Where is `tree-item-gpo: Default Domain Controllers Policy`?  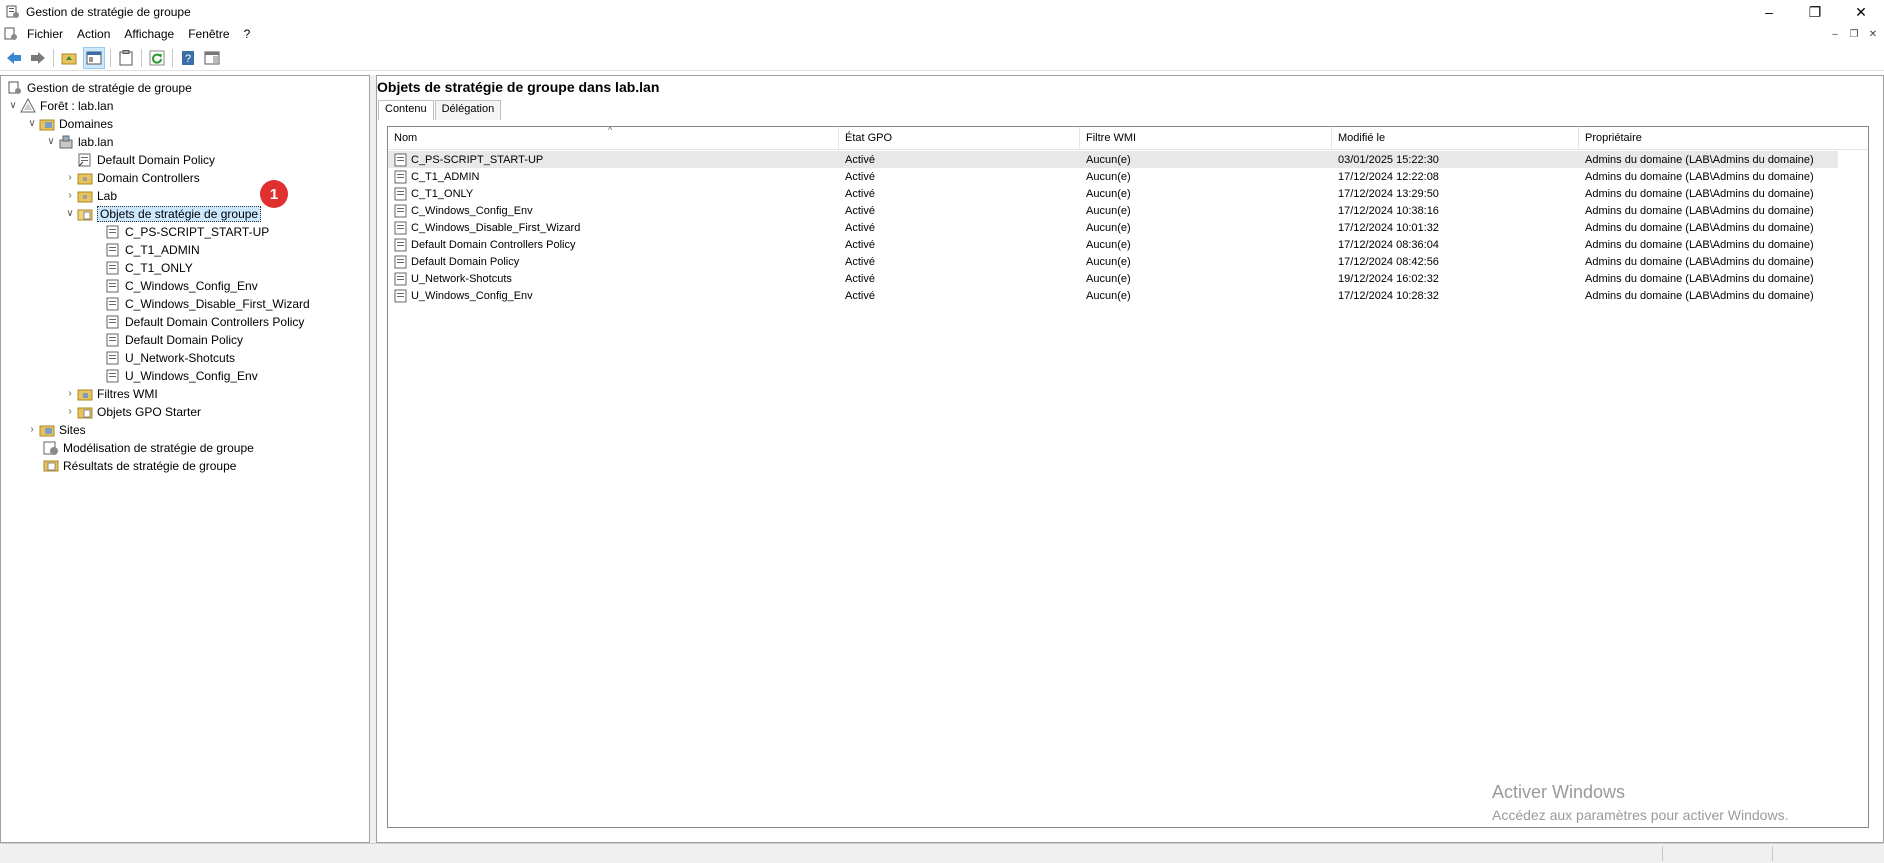
tree-item-gpo: Default Domain Controllers Policy is located at coordinates (204, 321).